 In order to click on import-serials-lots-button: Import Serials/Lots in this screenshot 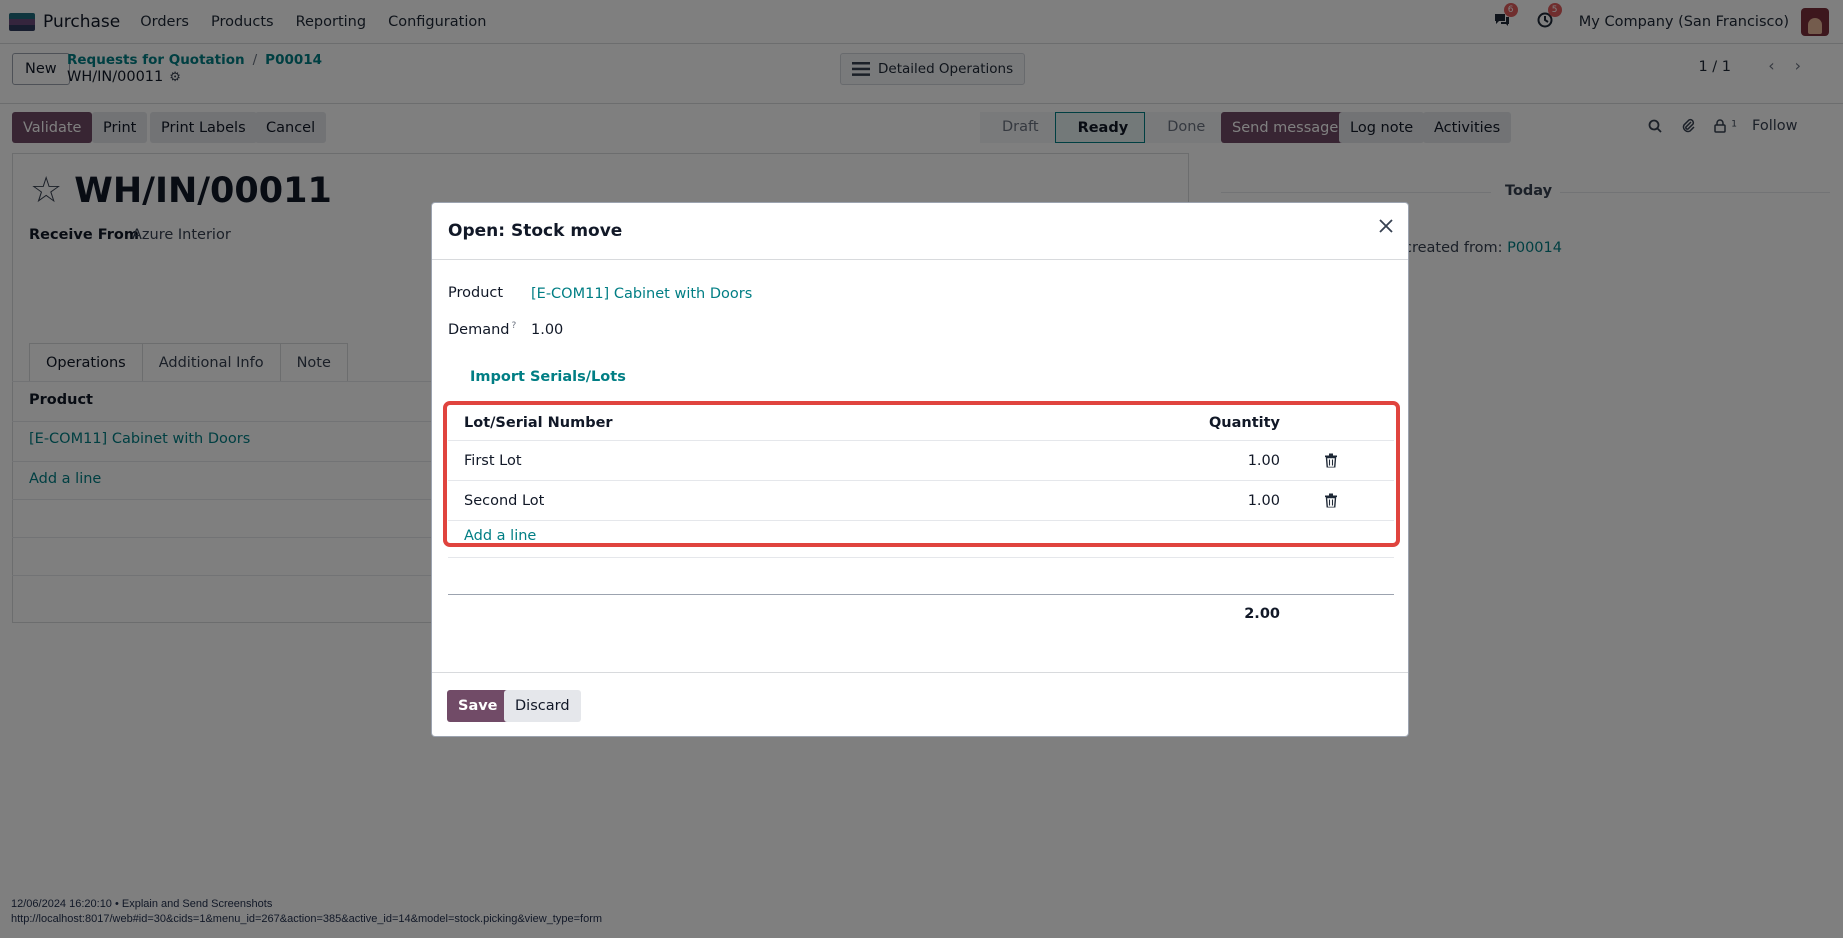, I will do `click(548, 377)`.